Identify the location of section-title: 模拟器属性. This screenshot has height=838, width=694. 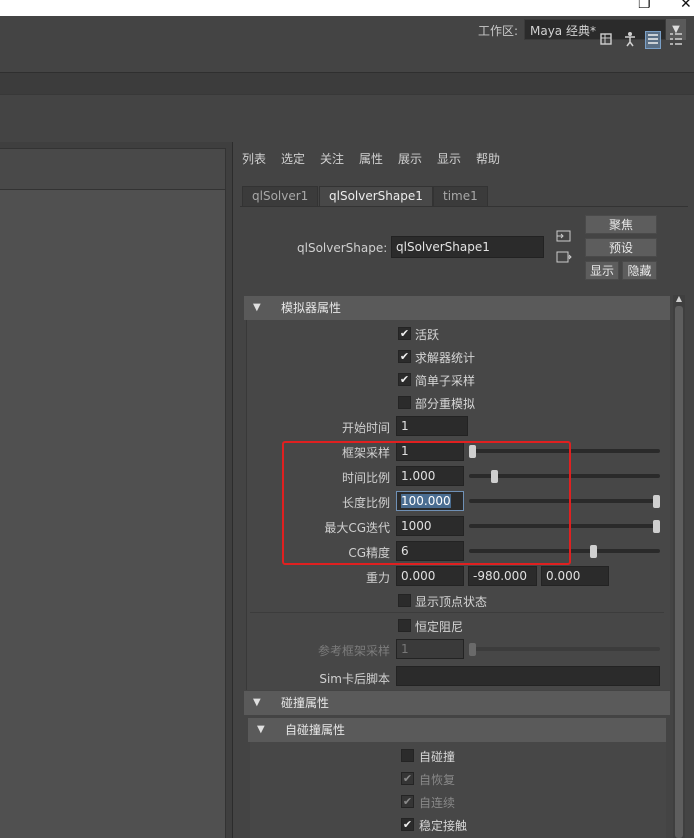
(311, 308).